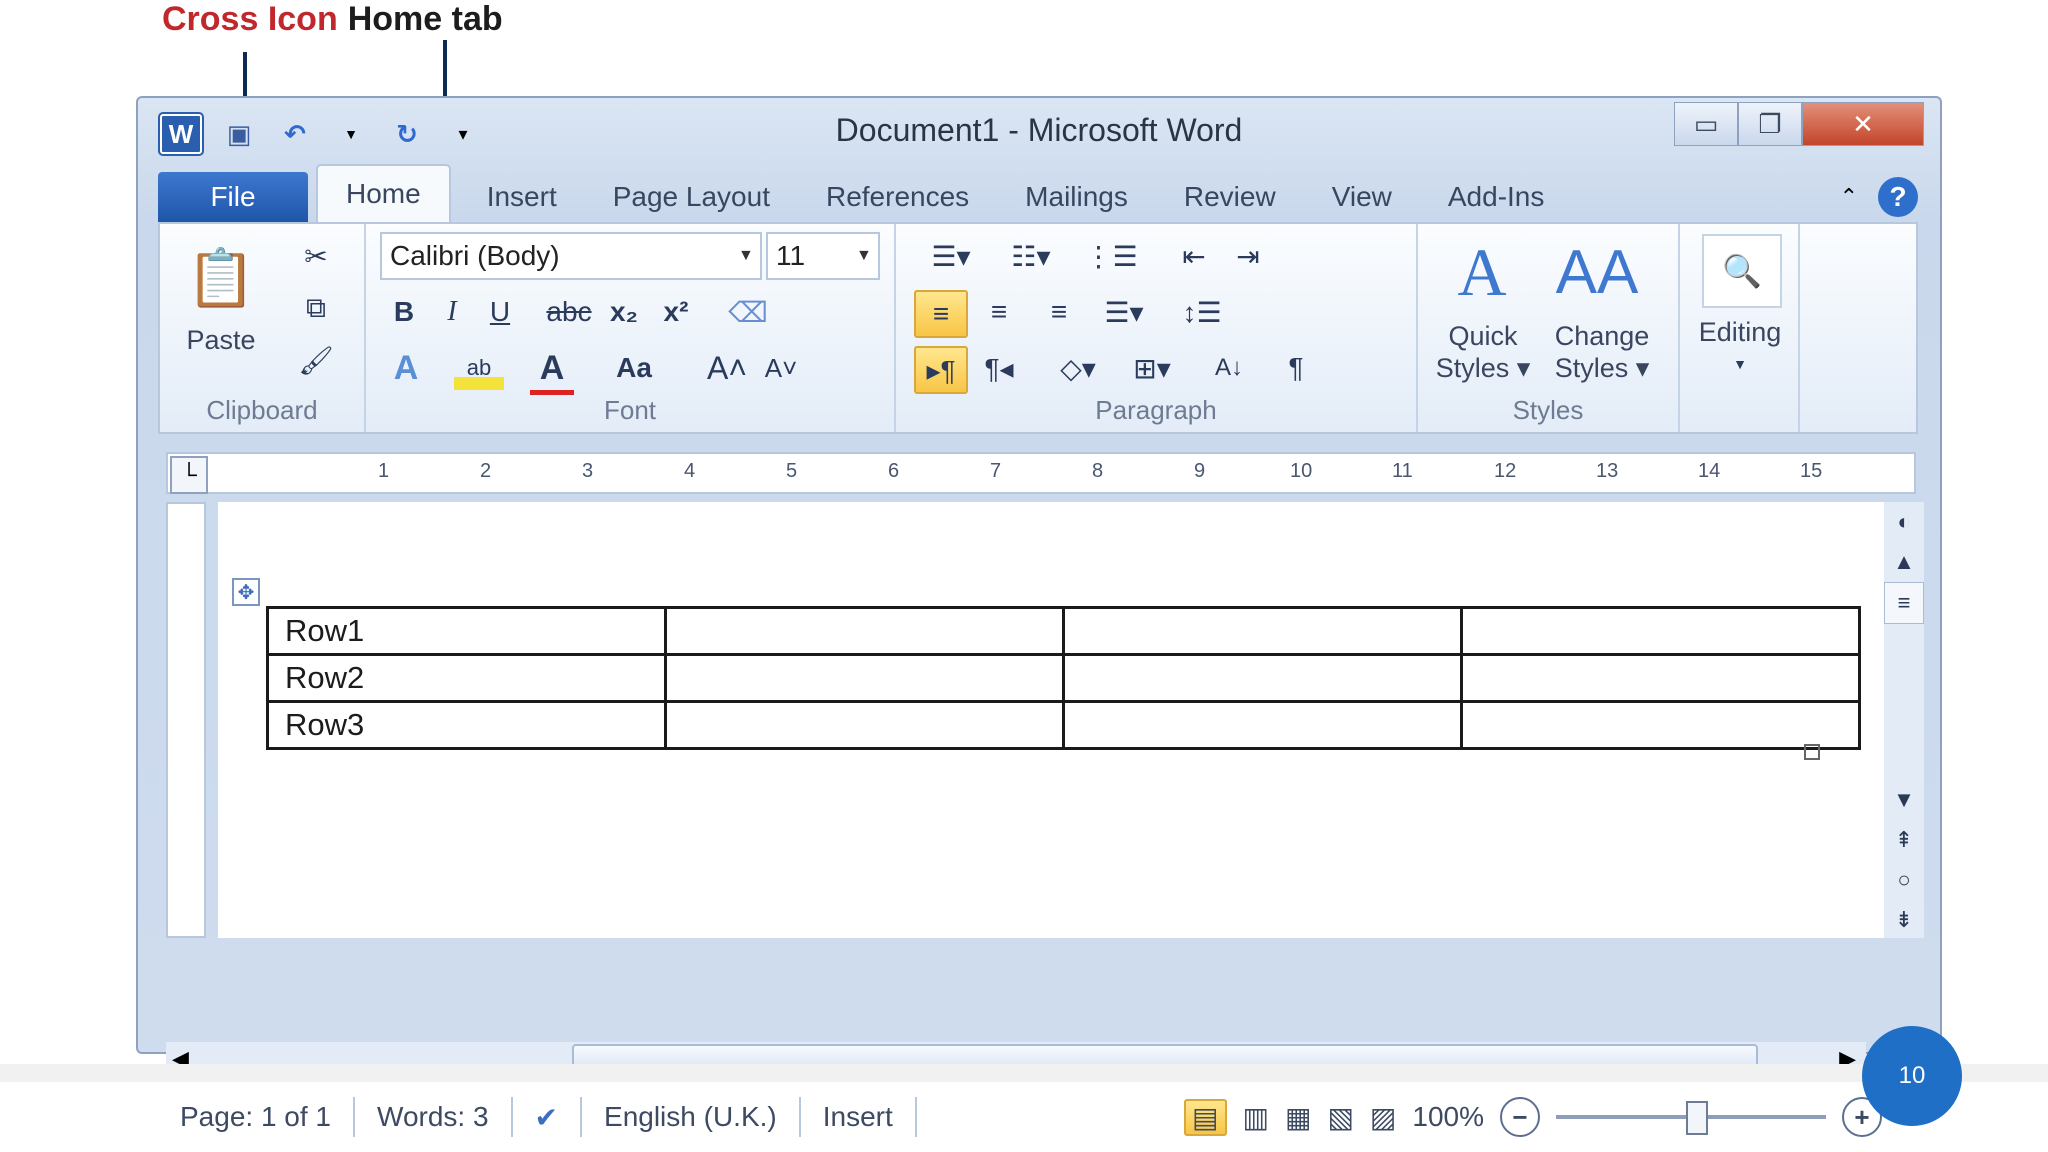  I want to click on zoom-slider, so click(1691, 1118).